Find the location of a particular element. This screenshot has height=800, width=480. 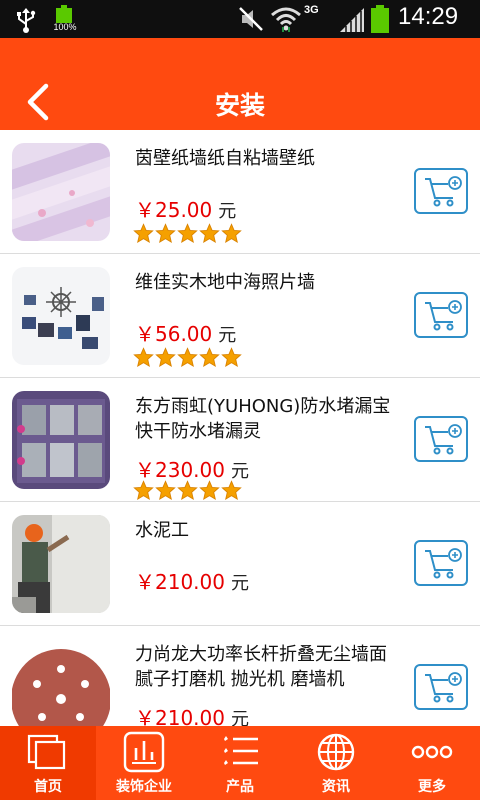

network-type: 3G is located at coordinates (311, 10).